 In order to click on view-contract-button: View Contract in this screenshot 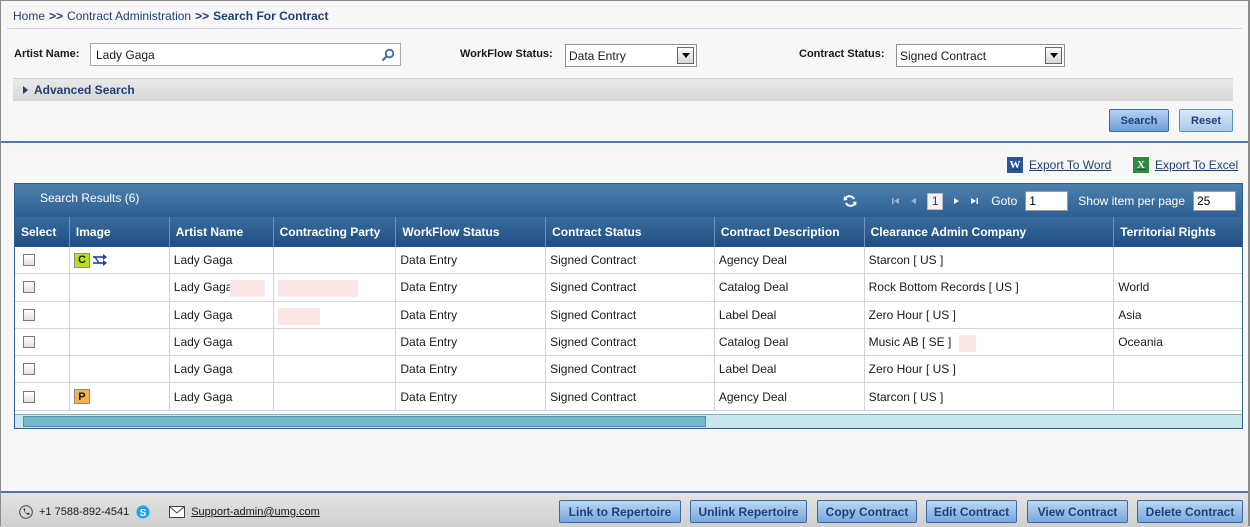, I will do `click(1077, 511)`.